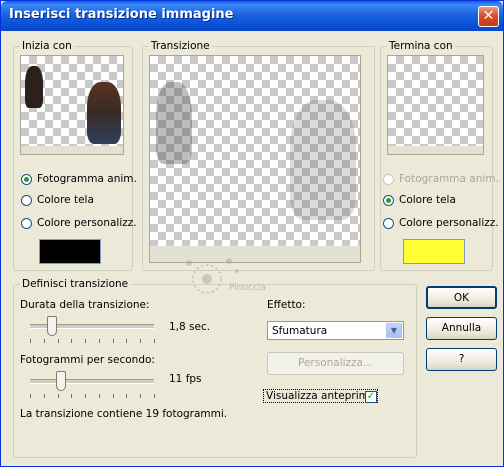 Image resolution: width=504 pixels, height=467 pixels. Describe the element at coordinates (26, 200) in the screenshot. I see `start-option-canvas-radio` at that location.